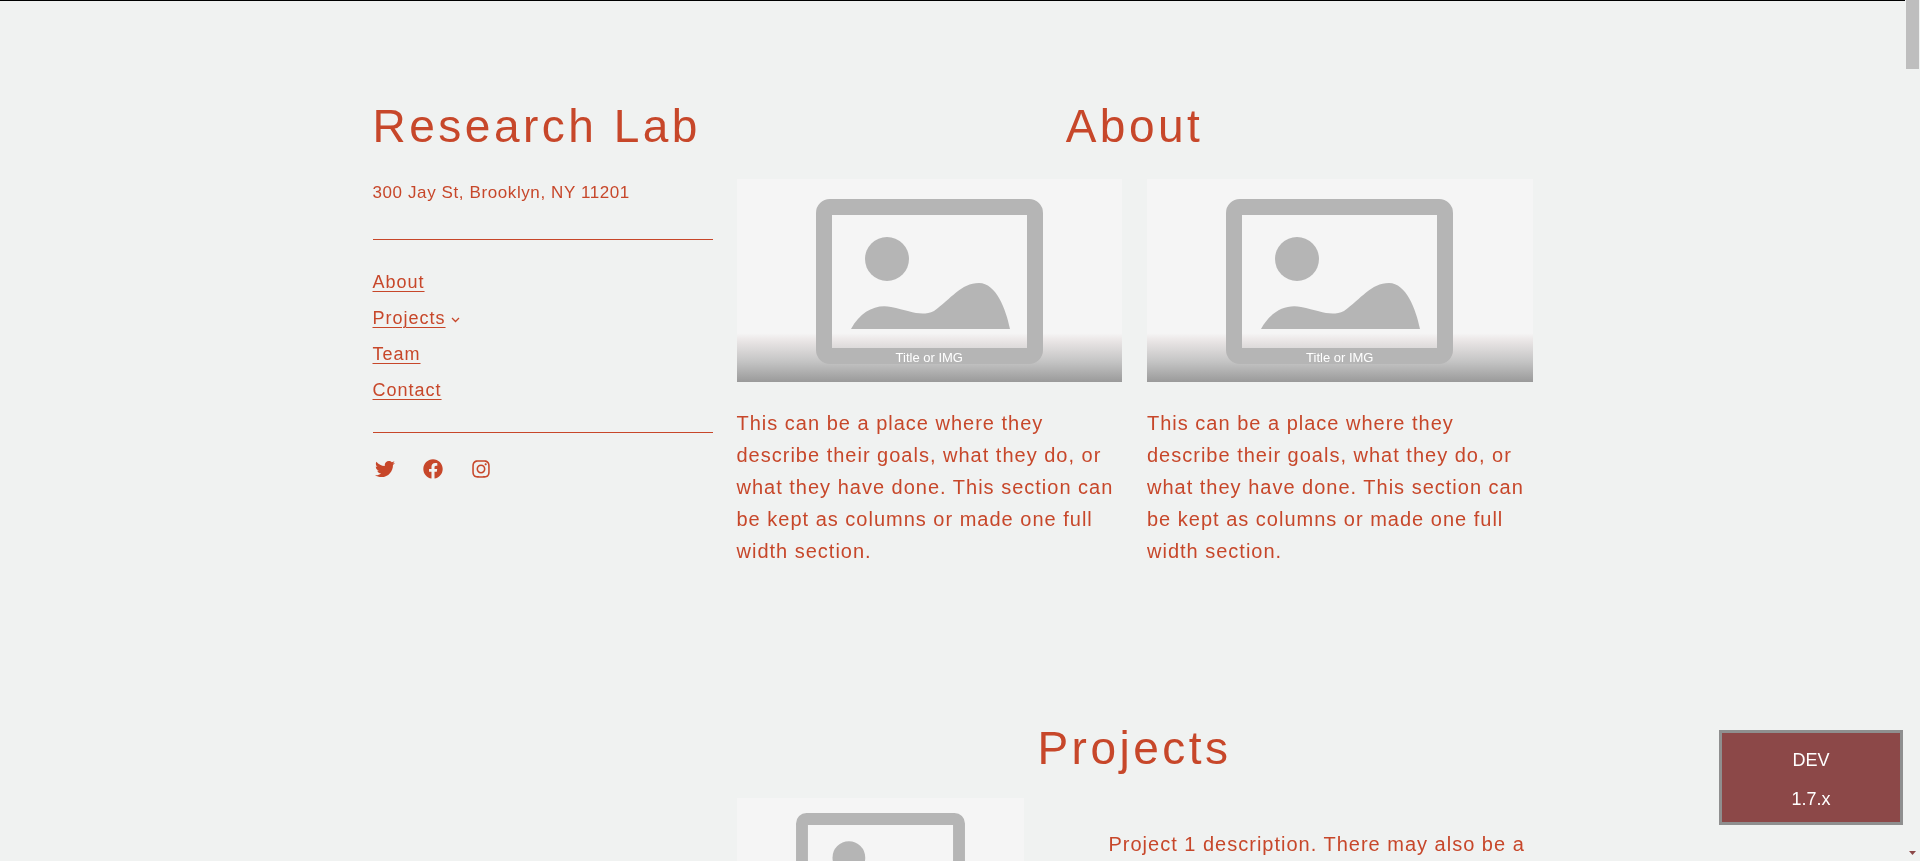  I want to click on version-label: 1.7.x, so click(1811, 799).